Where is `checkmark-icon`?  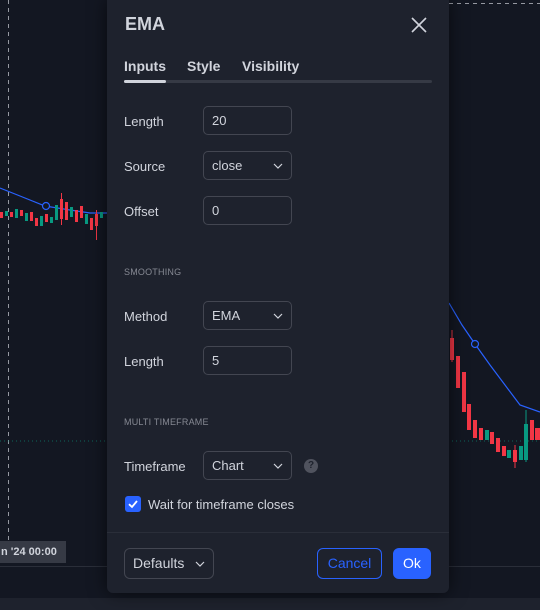 checkmark-icon is located at coordinates (133, 504).